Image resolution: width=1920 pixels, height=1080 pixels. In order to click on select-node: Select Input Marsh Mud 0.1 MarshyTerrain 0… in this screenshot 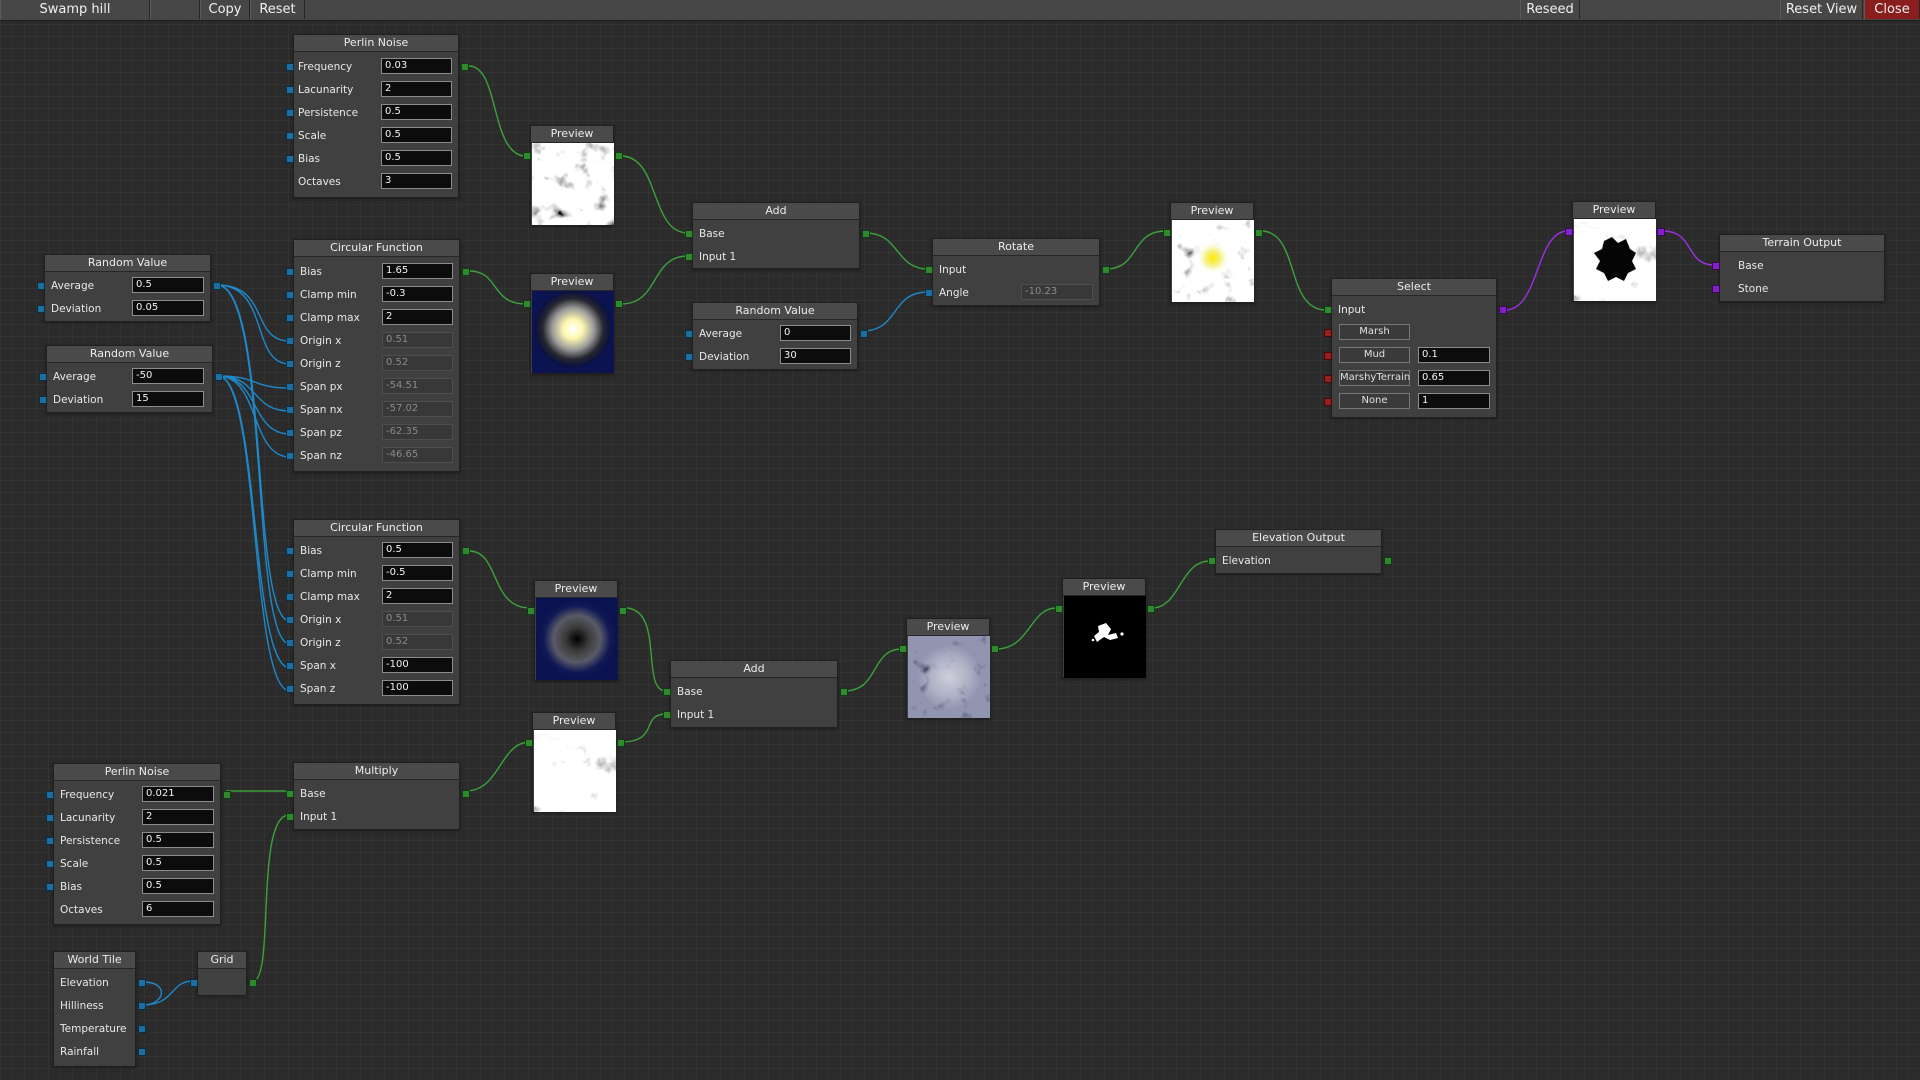, I will do `click(1415, 348)`.